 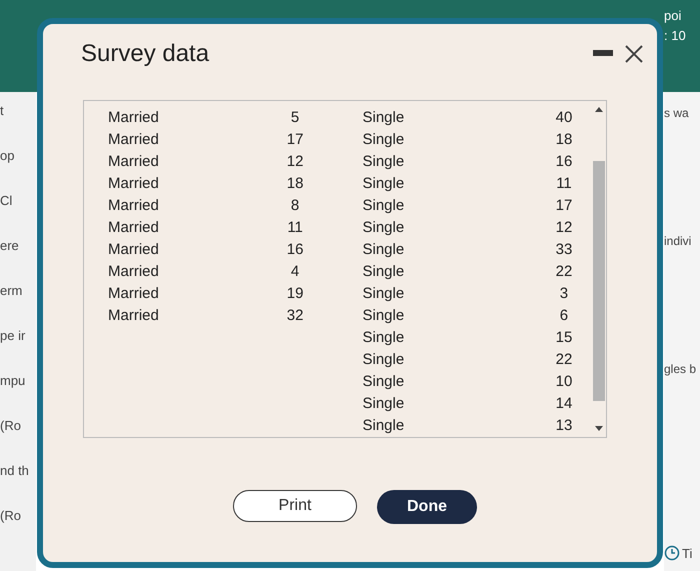 What do you see at coordinates (295, 206) in the screenshot?
I see `table-cell-text: 8` at bounding box center [295, 206].